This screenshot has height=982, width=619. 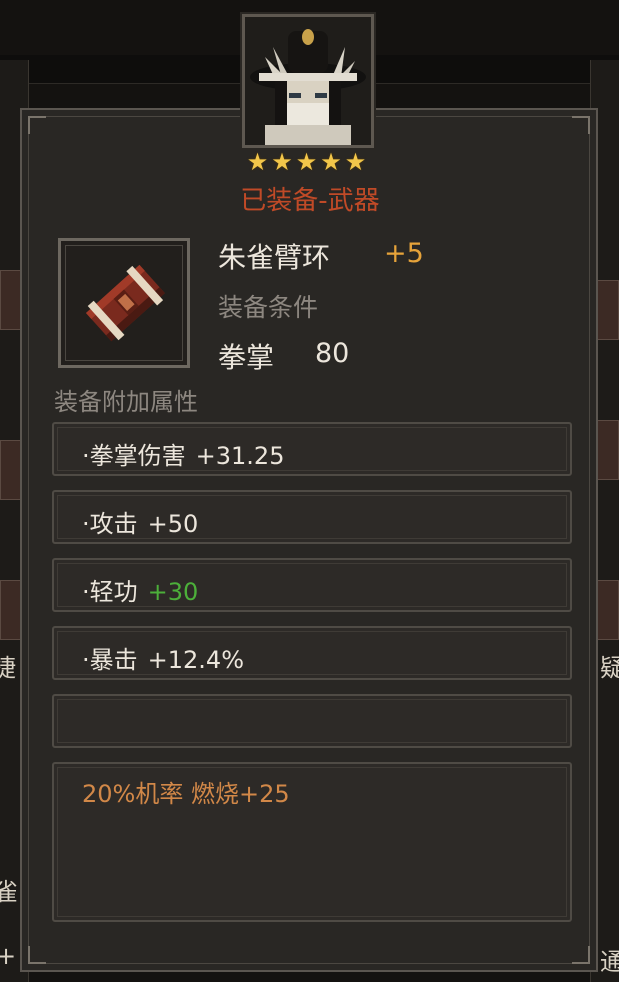 I want to click on item-name: 朱雀臂环, so click(x=274, y=257).